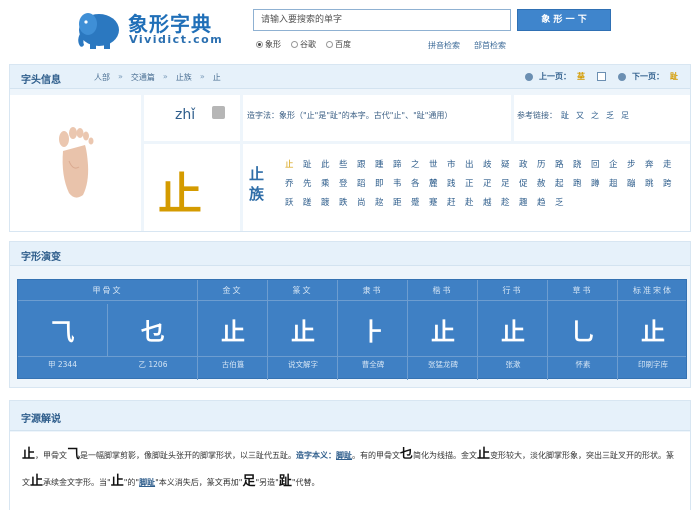 This screenshot has width=700, height=510. Describe the element at coordinates (402, 164) in the screenshot. I see `family-character-link: 蹄` at that location.